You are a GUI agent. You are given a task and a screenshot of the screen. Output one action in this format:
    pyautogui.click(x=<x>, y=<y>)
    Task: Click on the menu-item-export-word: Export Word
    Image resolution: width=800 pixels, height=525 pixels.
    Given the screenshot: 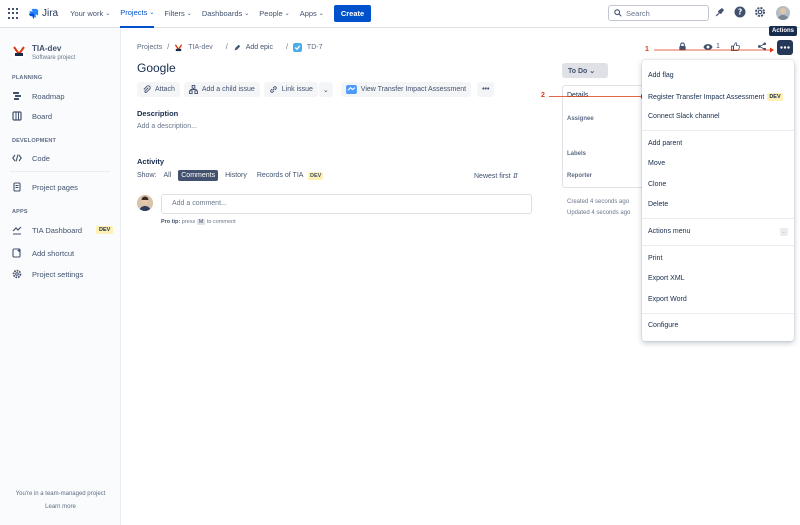 What is the action you would take?
    pyautogui.click(x=667, y=299)
    